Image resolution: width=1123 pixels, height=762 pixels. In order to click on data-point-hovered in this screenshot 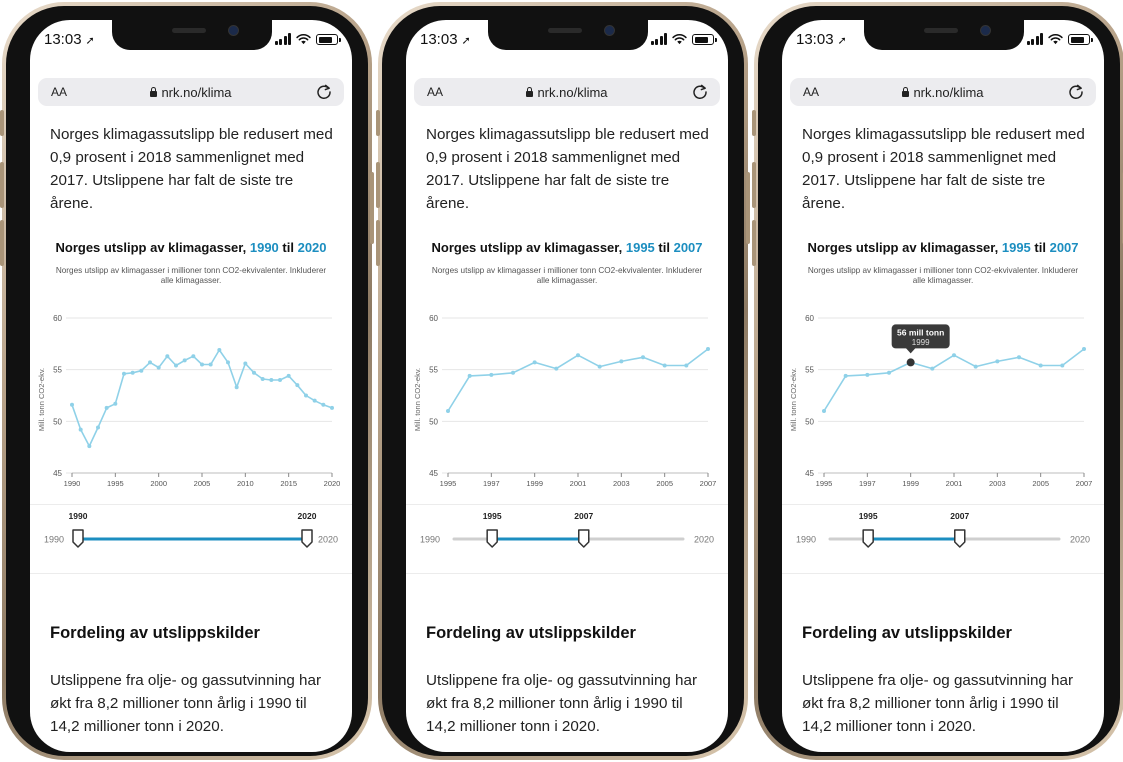, I will do `click(910, 362)`.